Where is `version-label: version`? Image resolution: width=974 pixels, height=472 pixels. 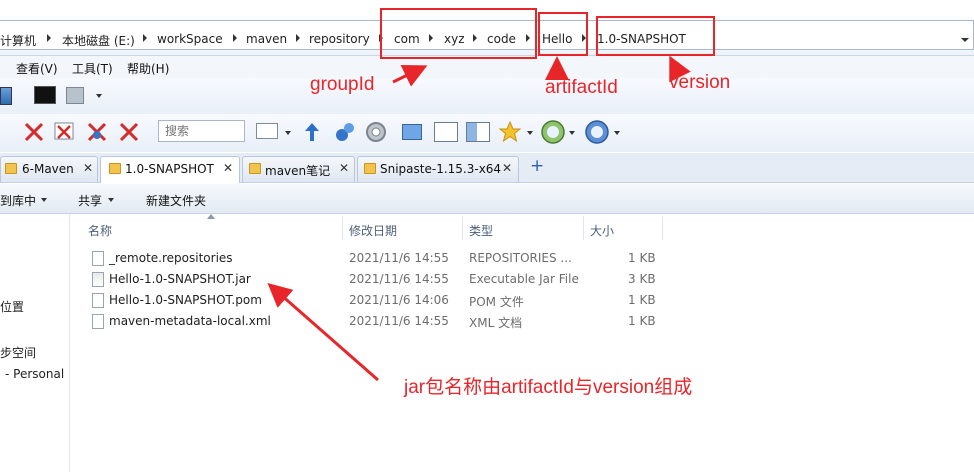
version-label: version is located at coordinates (700, 82).